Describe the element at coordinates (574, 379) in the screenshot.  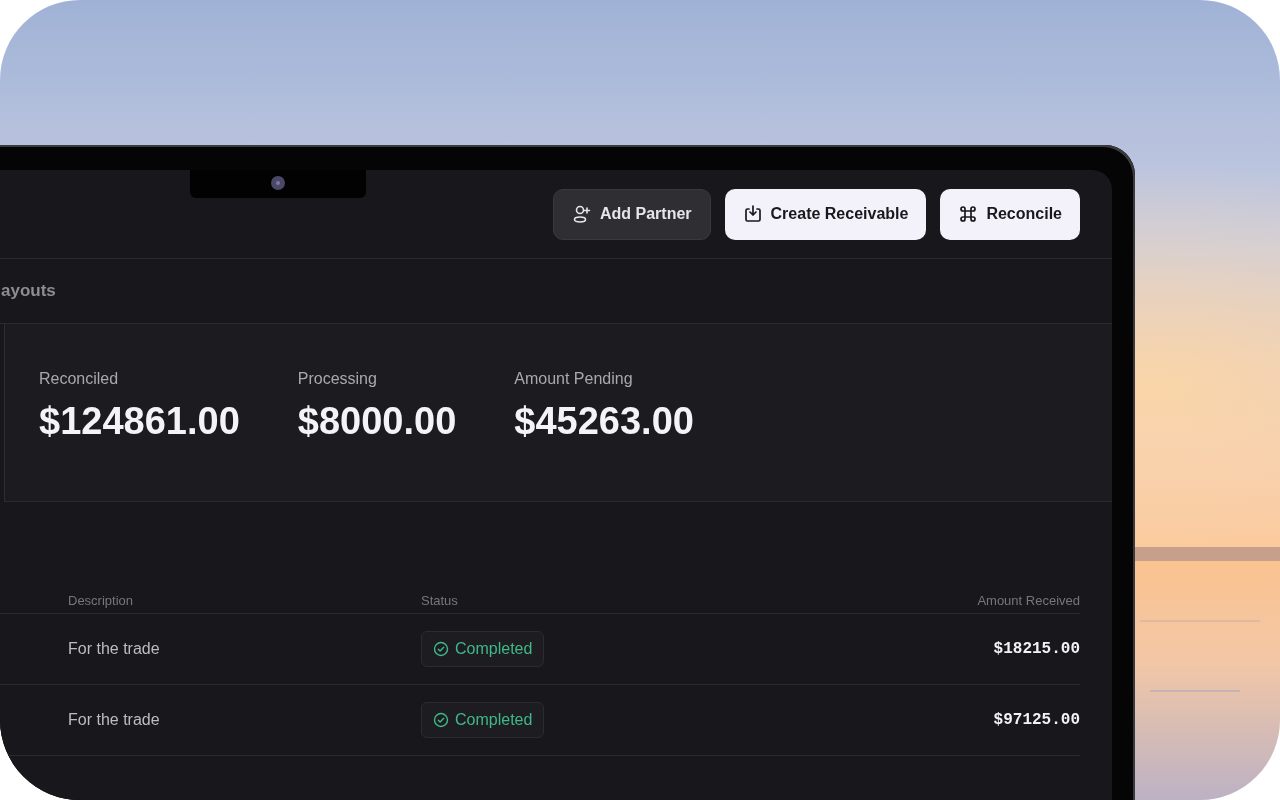
I see `stat-label: Amount Pending` at that location.